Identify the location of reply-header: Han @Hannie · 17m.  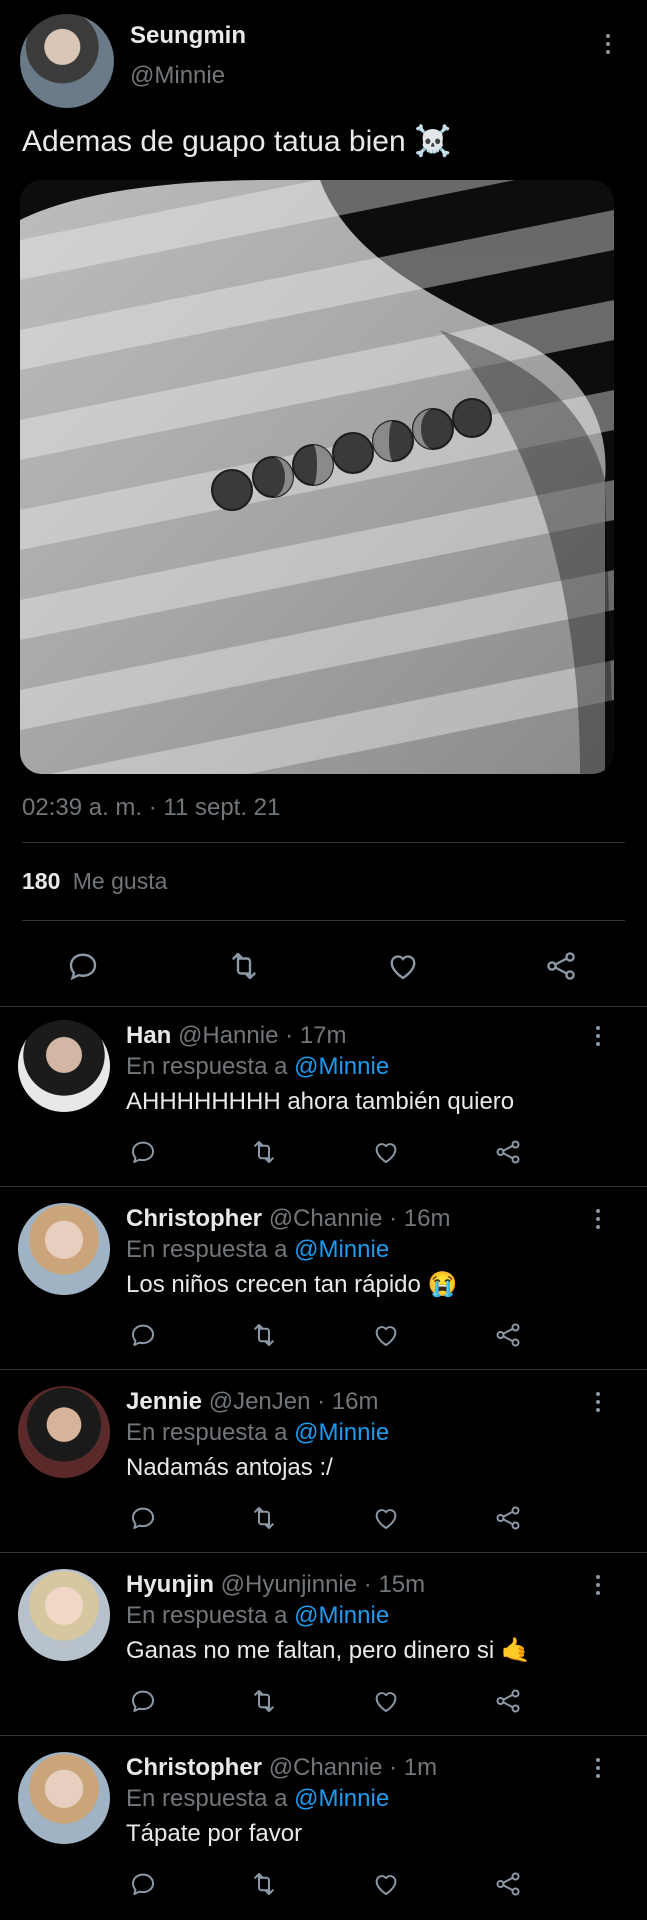
(236, 1036).